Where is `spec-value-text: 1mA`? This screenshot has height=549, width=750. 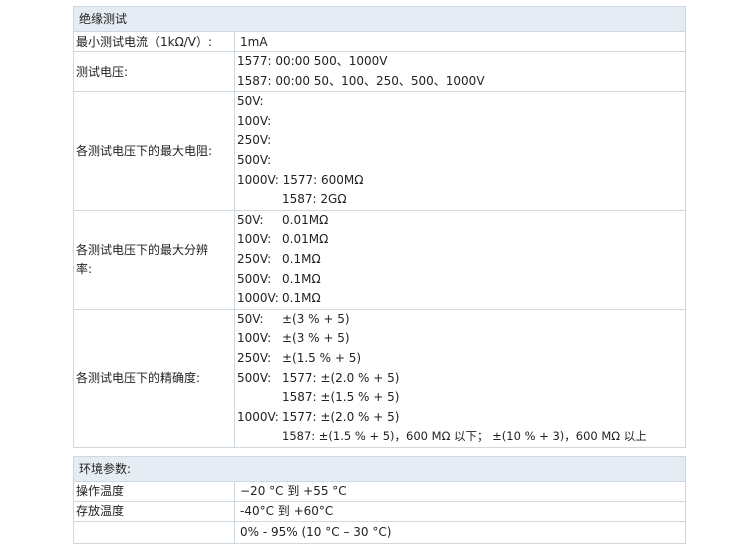 spec-value-text: 1mA is located at coordinates (254, 41).